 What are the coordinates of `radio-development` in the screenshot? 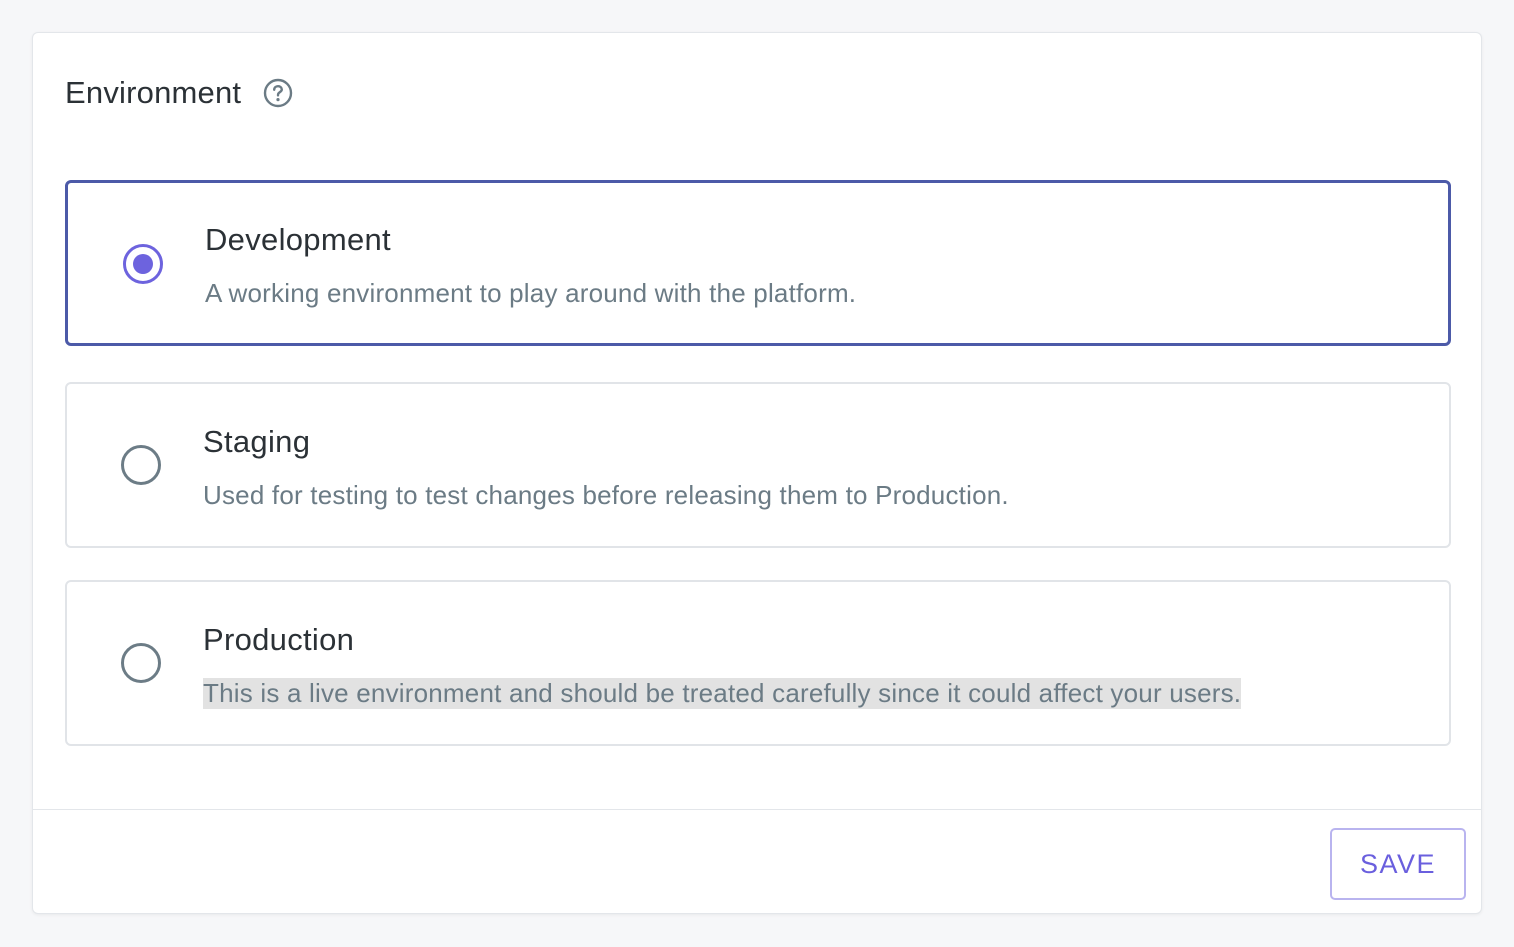 It's located at (143, 264).